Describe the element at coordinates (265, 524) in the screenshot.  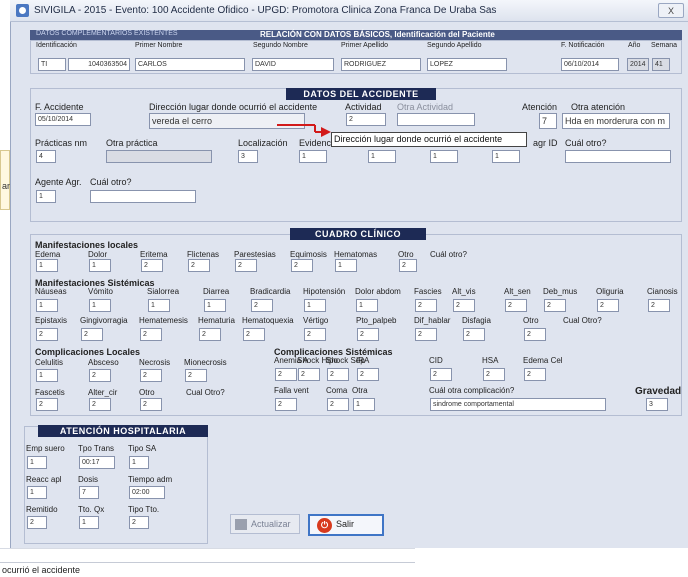
I see `actualizar-button: Actualizar` at that location.